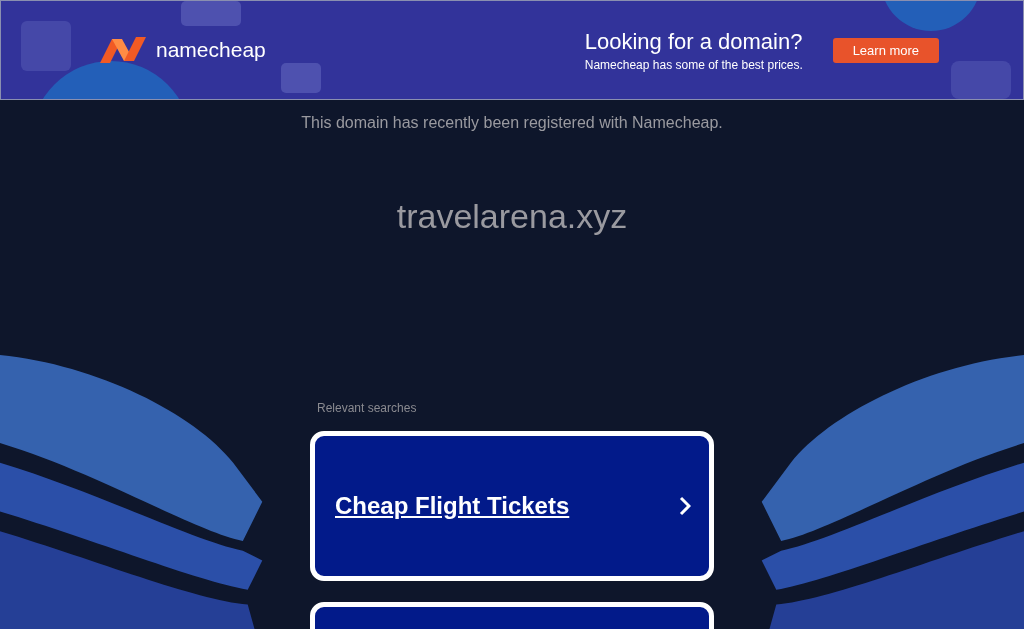 This screenshot has height=629, width=1024. Describe the element at coordinates (693, 41) in the screenshot. I see `ad-headline: Looking for a domain?` at that location.